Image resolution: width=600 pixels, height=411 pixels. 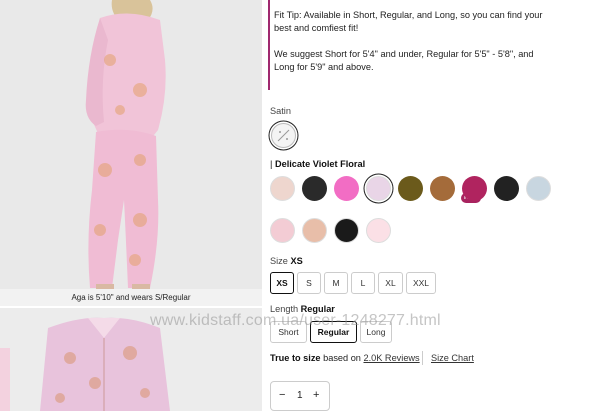 What do you see at coordinates (317, 309) in the screenshot?
I see `selected-length: Regular` at bounding box center [317, 309].